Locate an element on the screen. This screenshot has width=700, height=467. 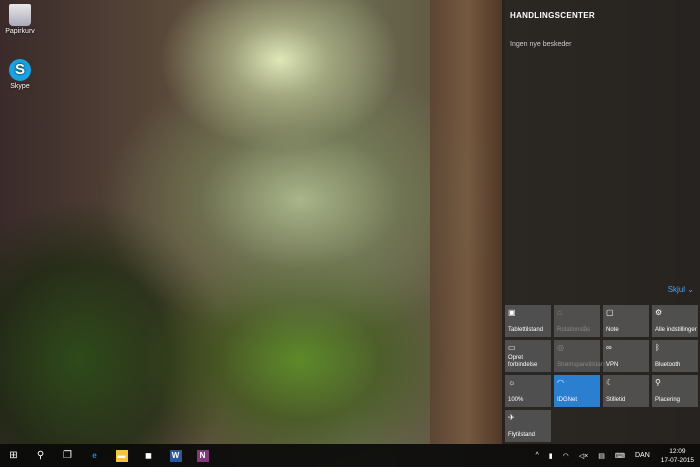
vpn-icon: ∞ is located at coordinates (609, 347).